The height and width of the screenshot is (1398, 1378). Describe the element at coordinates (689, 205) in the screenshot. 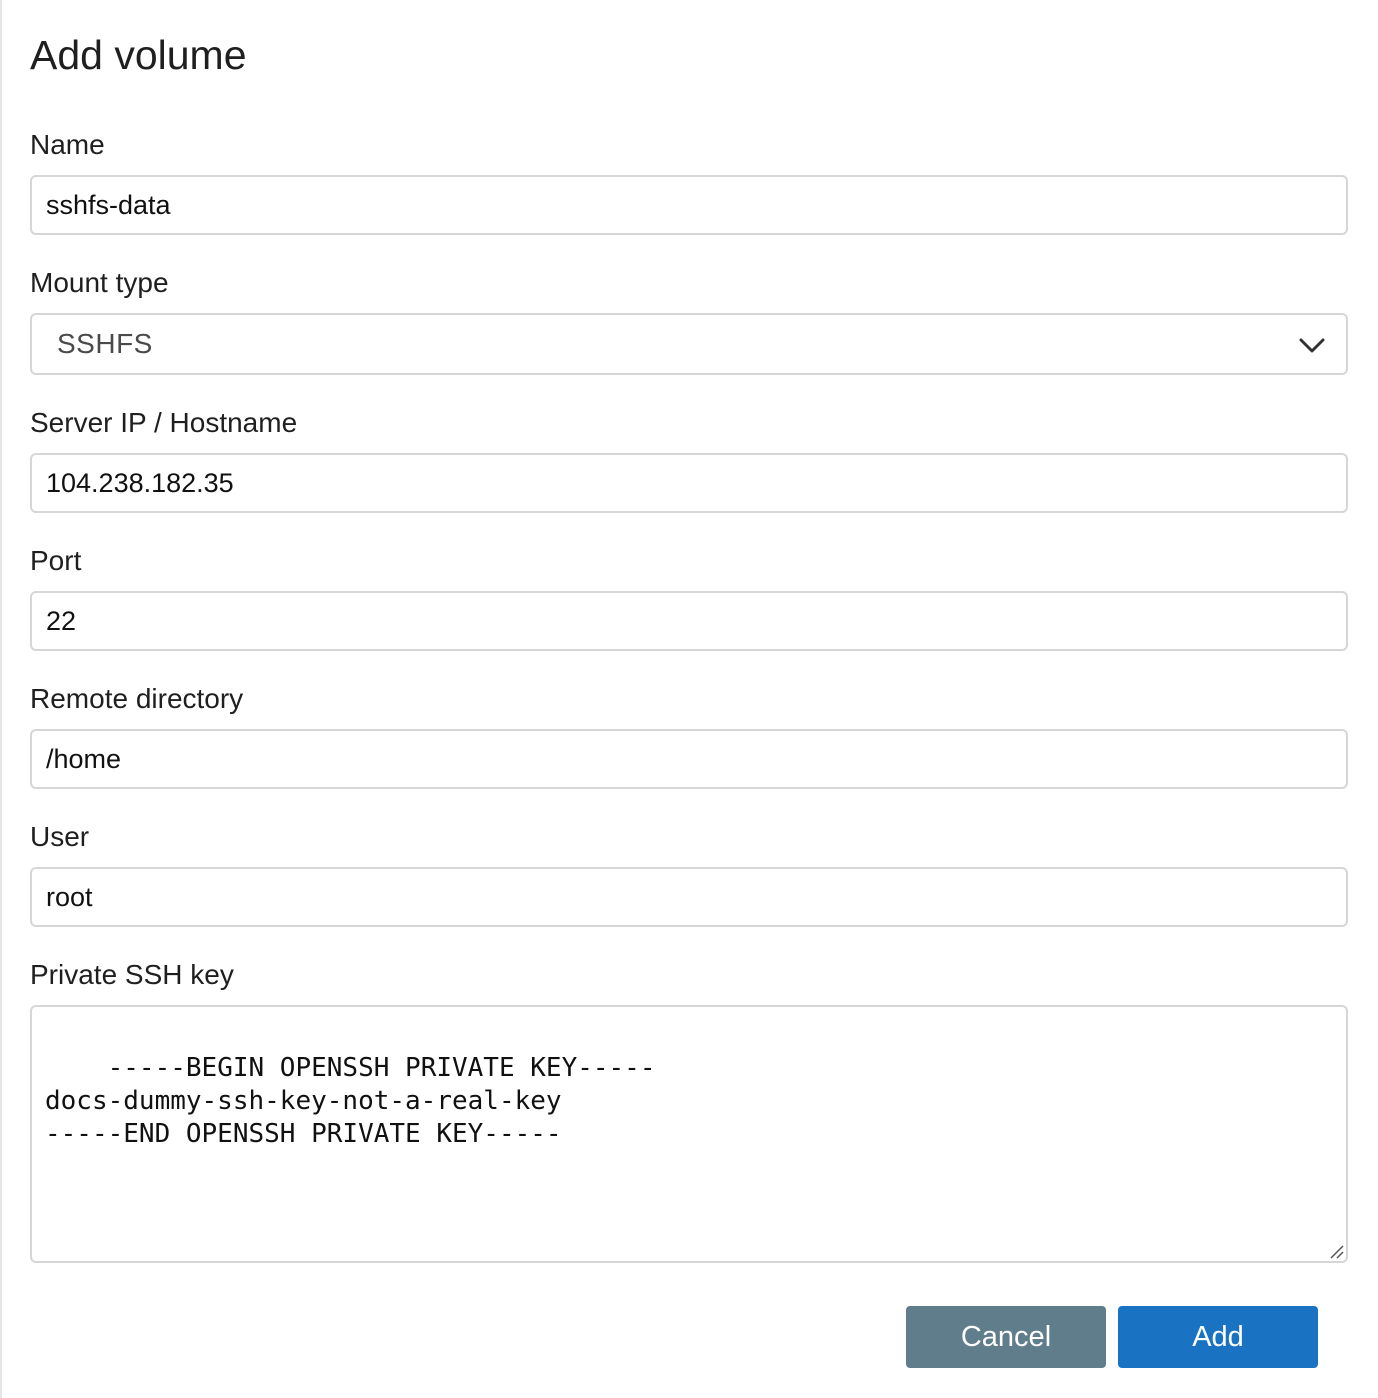

I see `name-input` at that location.